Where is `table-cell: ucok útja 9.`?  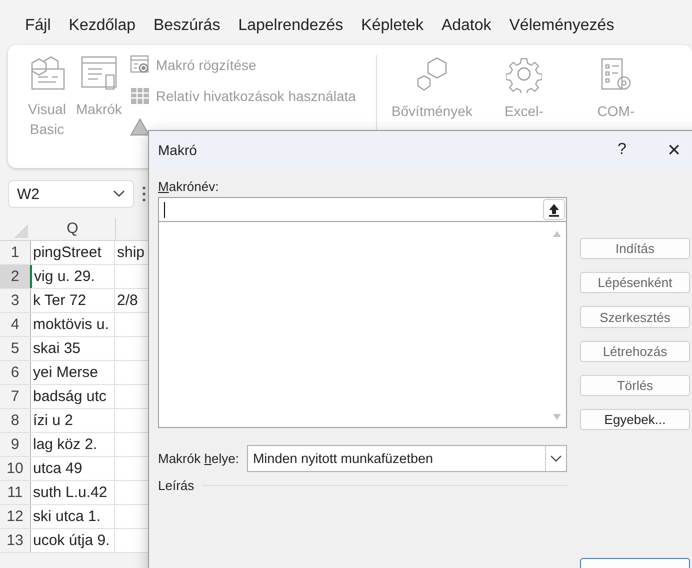 table-cell: ucok útja 9. is located at coordinates (72, 540).